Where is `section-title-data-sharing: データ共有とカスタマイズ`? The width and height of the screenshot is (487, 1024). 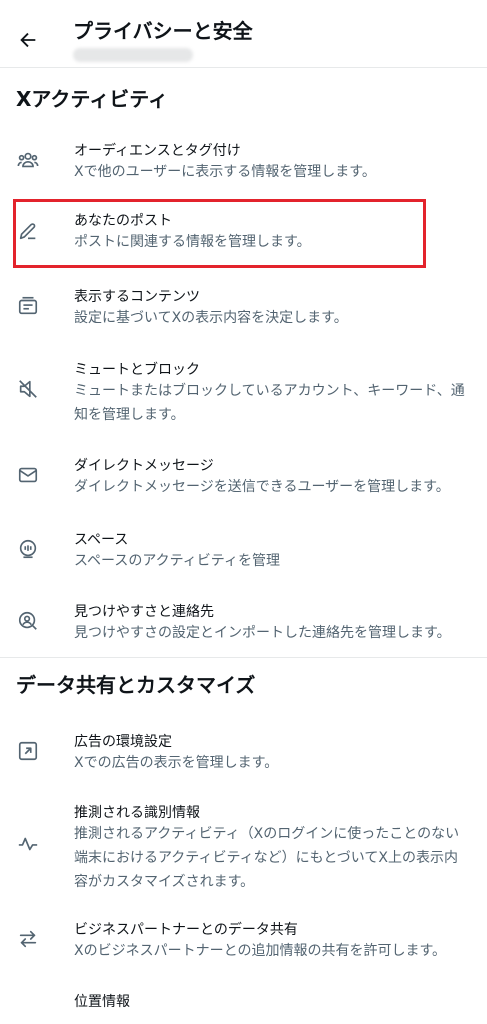 section-title-data-sharing: データ共有とカスタマイズ is located at coordinates (136, 685).